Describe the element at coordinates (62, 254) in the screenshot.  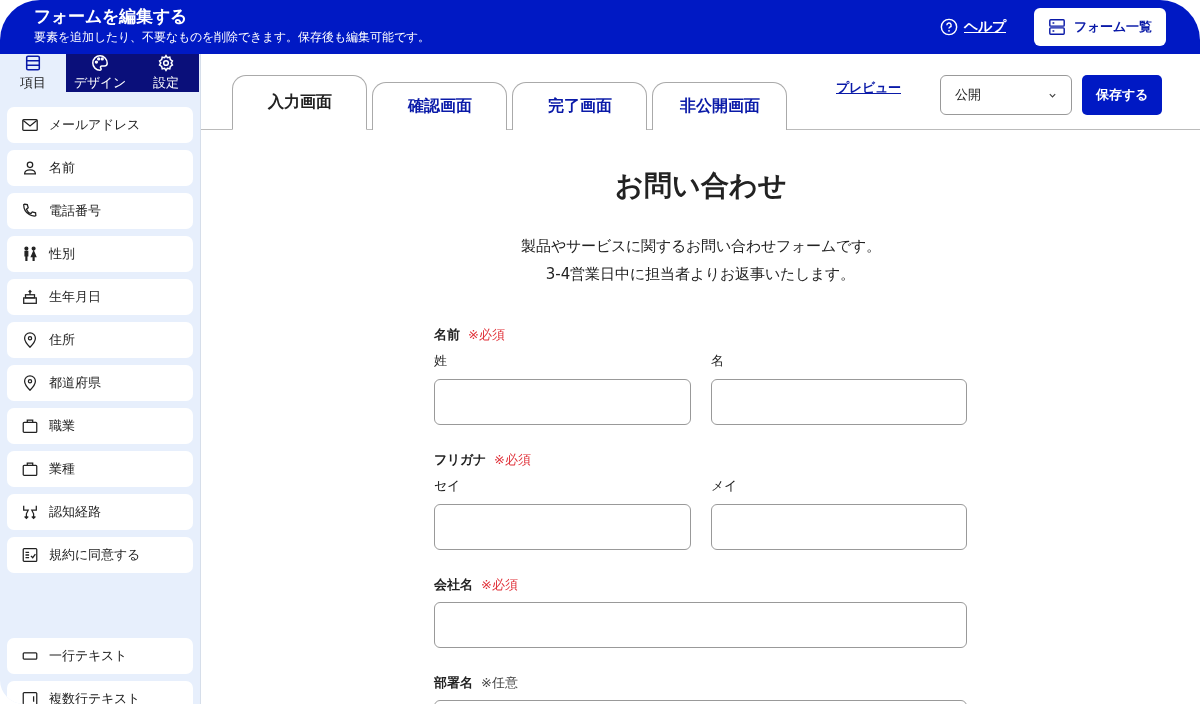
I see `field-type-label: 性別` at that location.